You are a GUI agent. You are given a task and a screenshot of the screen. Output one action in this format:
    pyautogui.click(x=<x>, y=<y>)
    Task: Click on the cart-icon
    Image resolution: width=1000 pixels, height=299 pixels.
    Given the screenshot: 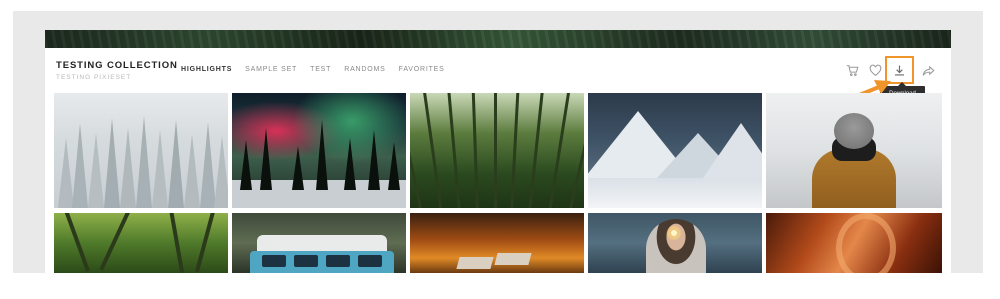 What is the action you would take?
    pyautogui.click(x=852, y=70)
    